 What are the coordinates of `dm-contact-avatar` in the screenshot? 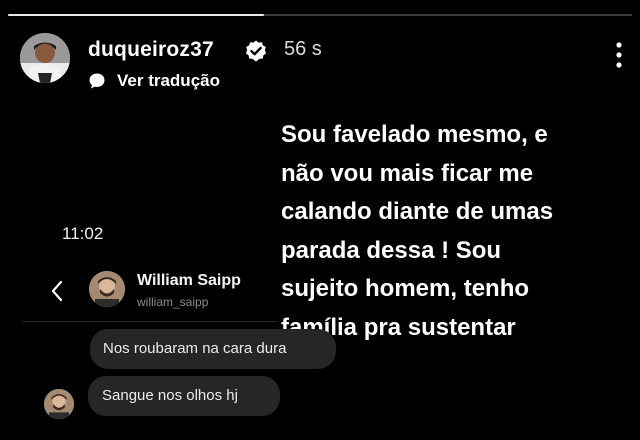 It's located at (107, 289).